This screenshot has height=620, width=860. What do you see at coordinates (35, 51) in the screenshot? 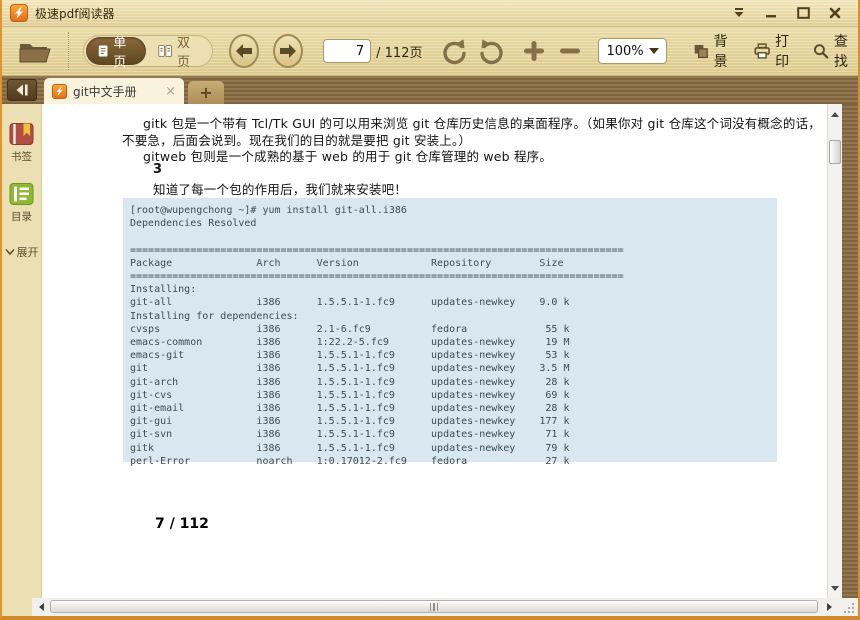
I see `open-file-button` at bounding box center [35, 51].